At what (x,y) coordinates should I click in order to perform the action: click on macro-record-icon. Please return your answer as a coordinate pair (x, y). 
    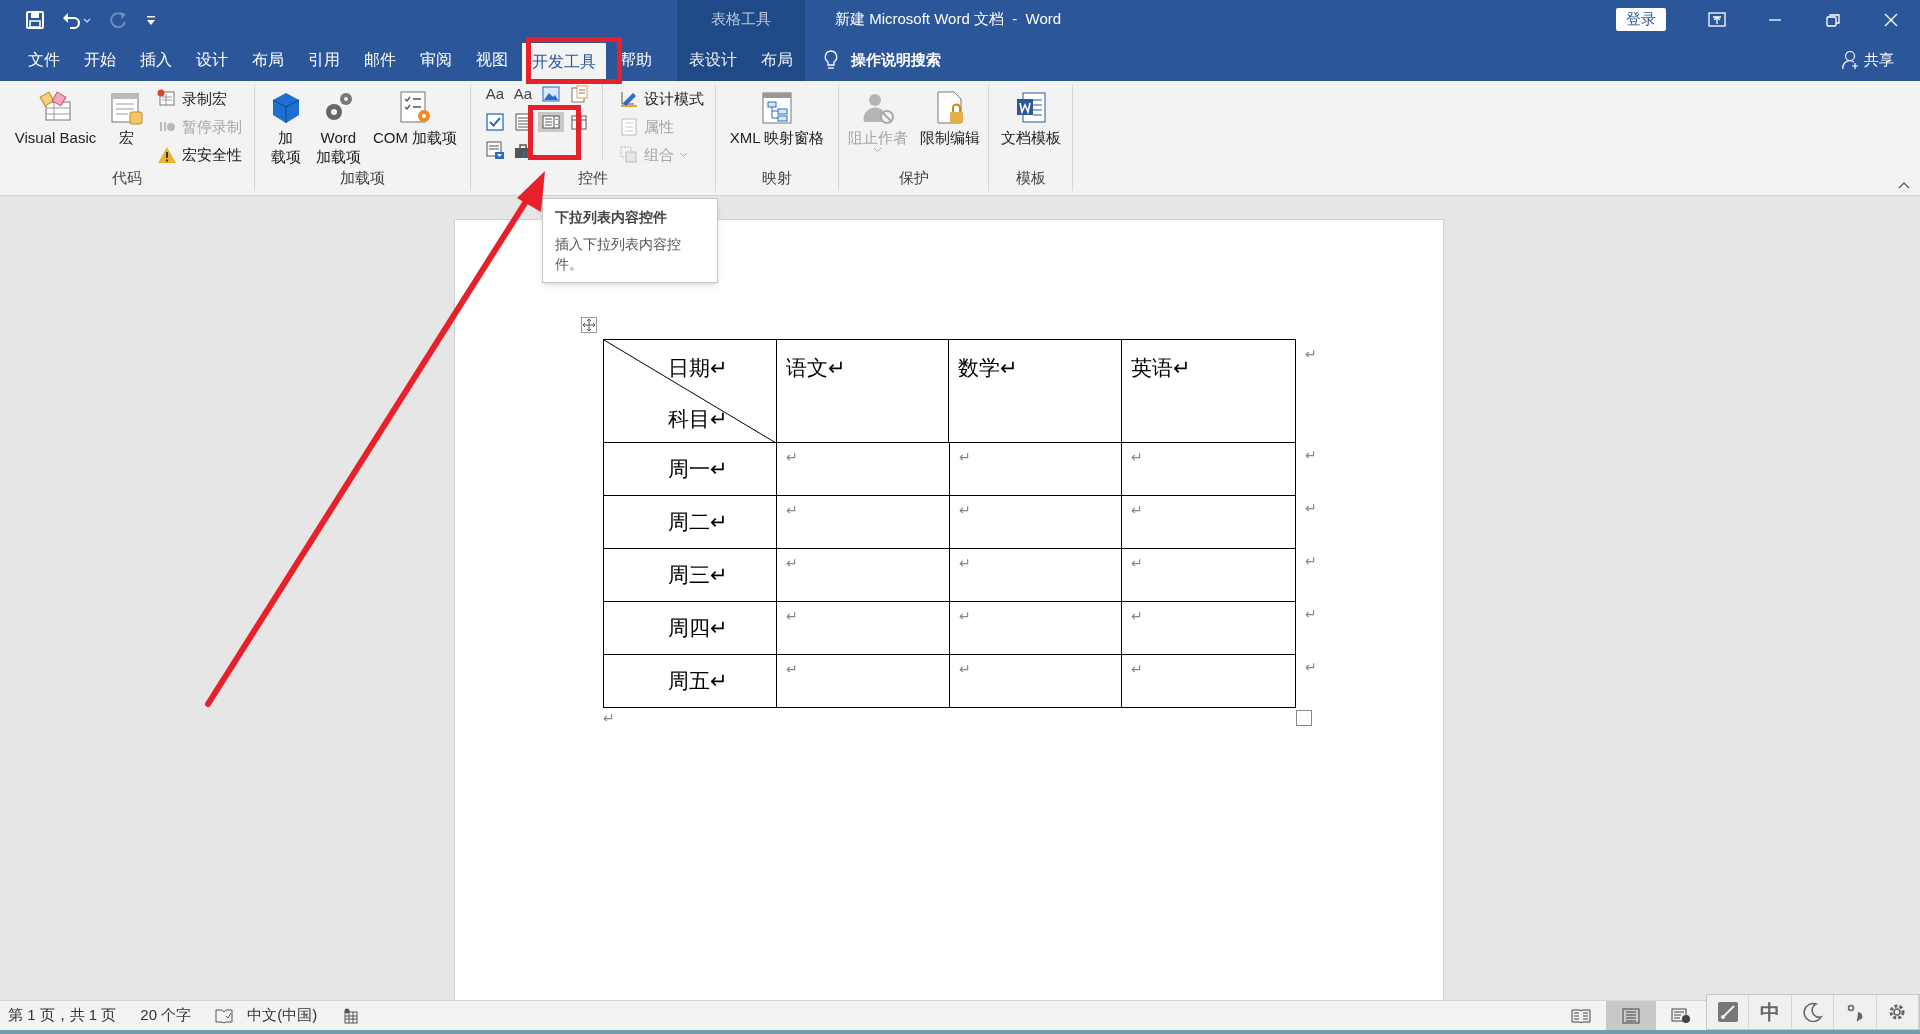
    Looking at the image, I should click on (351, 1015).